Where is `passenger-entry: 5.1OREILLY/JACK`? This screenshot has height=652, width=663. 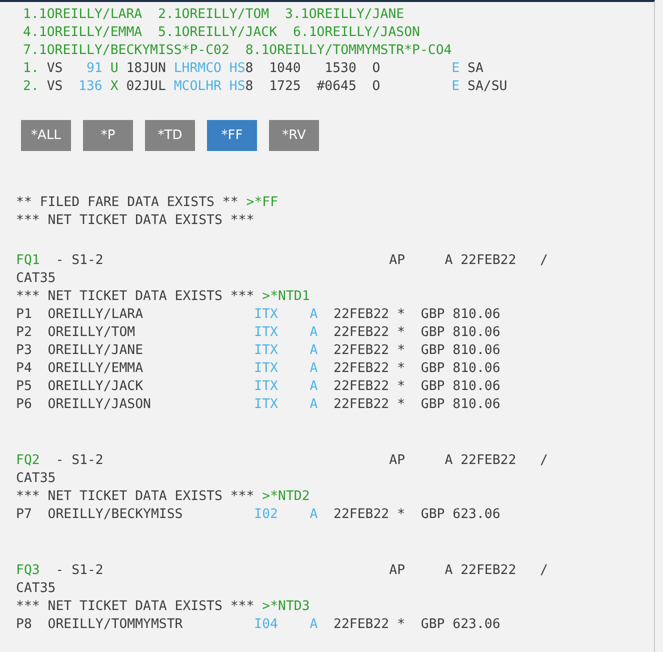
passenger-entry: 5.1OREILLY/JACK is located at coordinates (218, 33).